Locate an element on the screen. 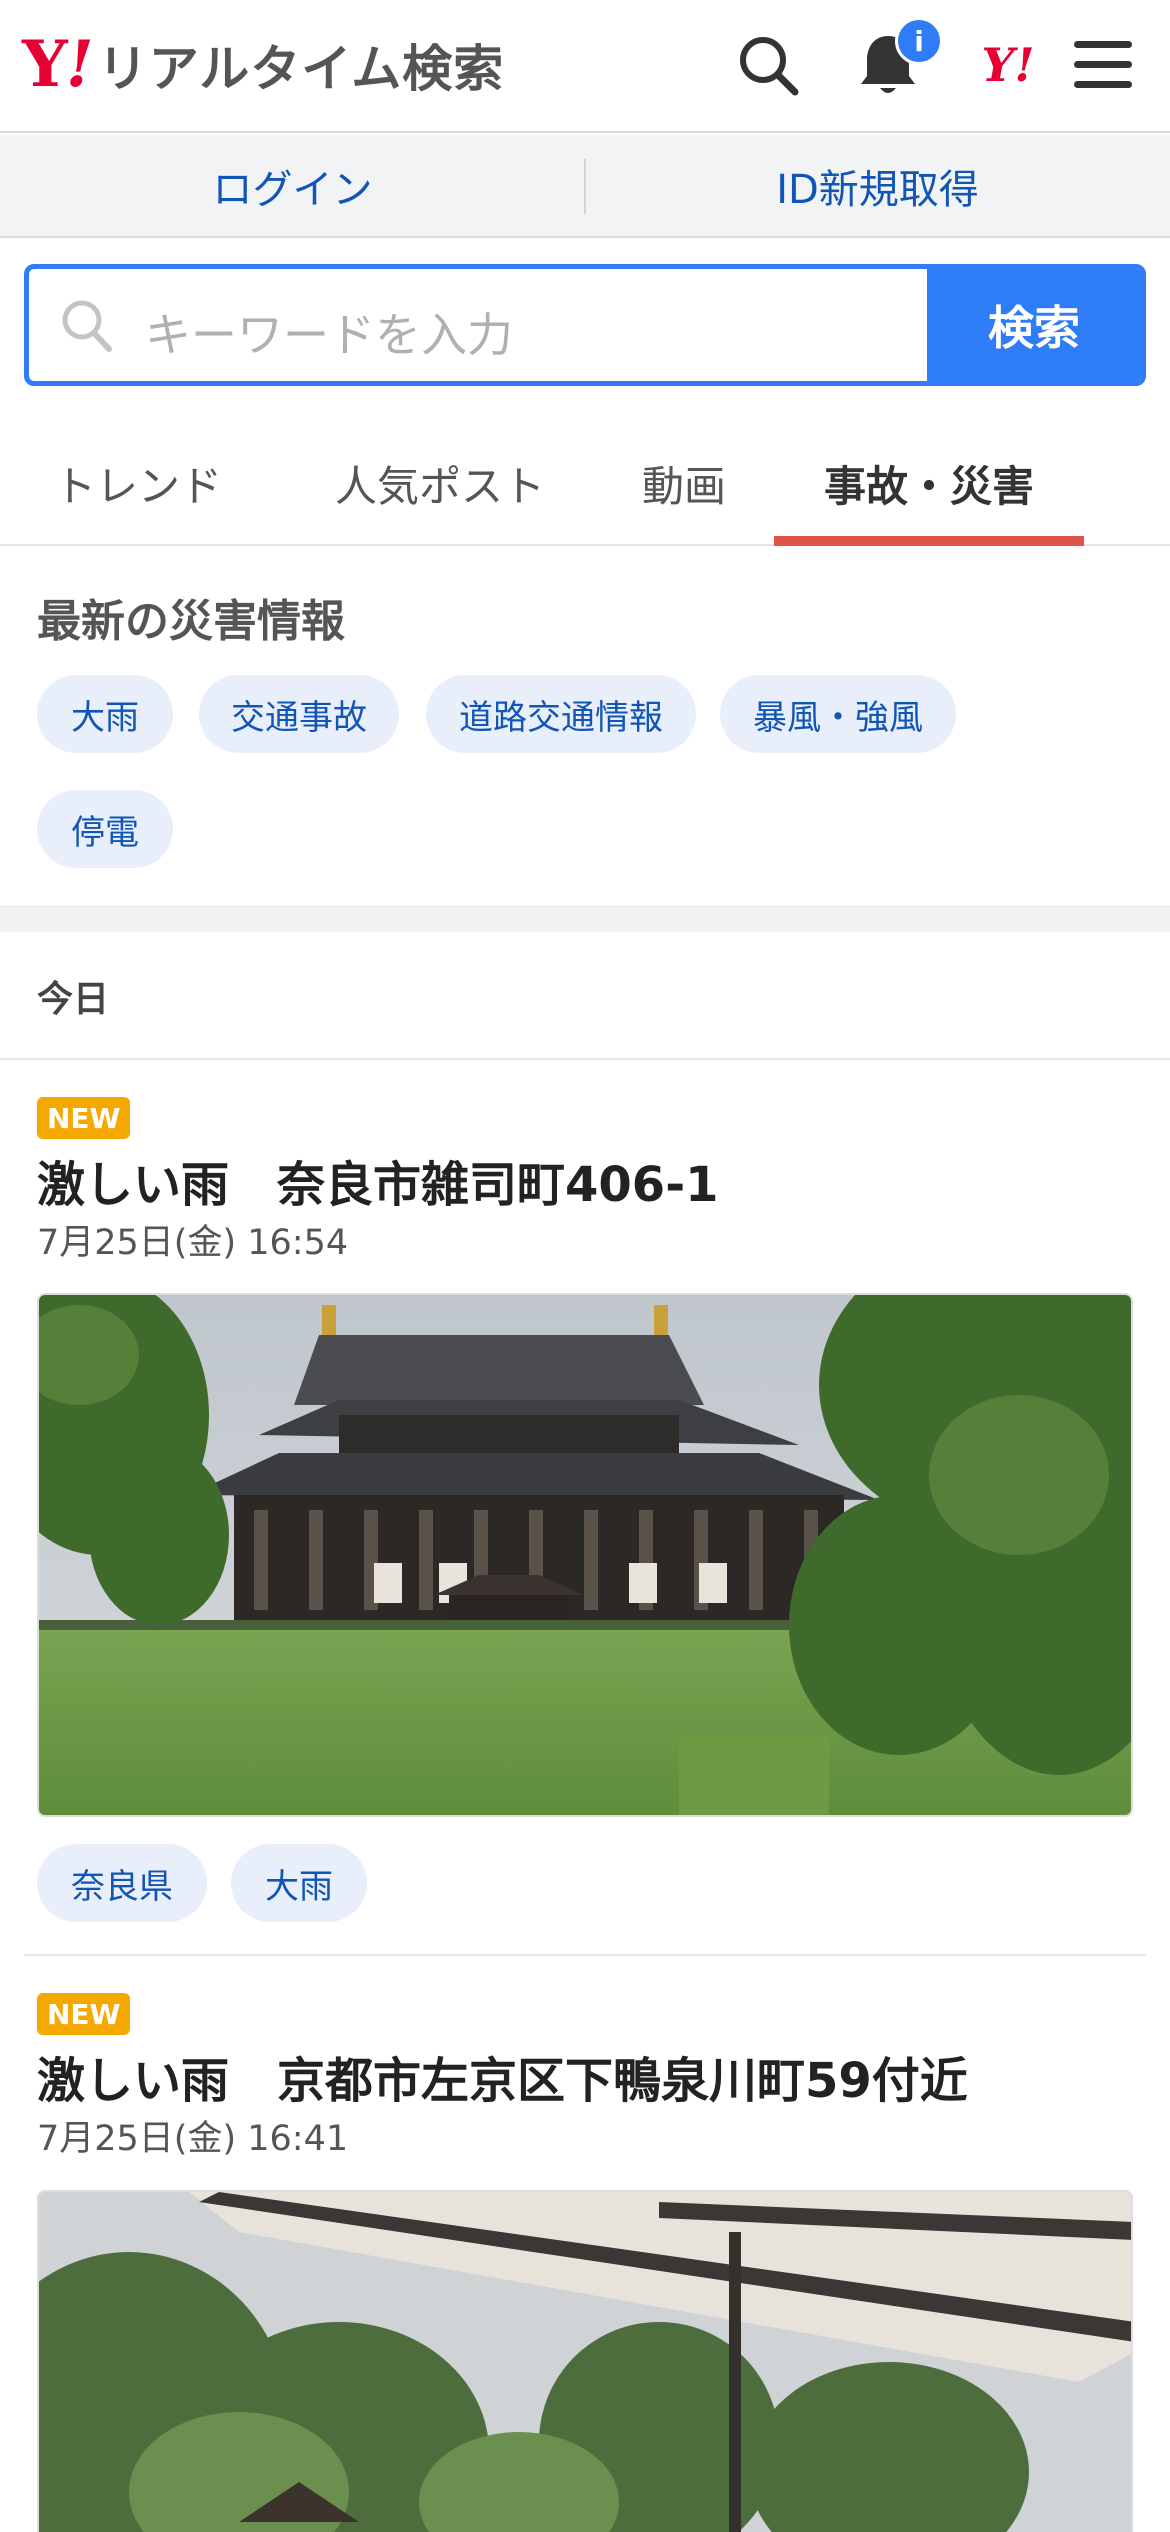 The image size is (1170, 2532). tab-trend: トレンド is located at coordinates (138, 483).